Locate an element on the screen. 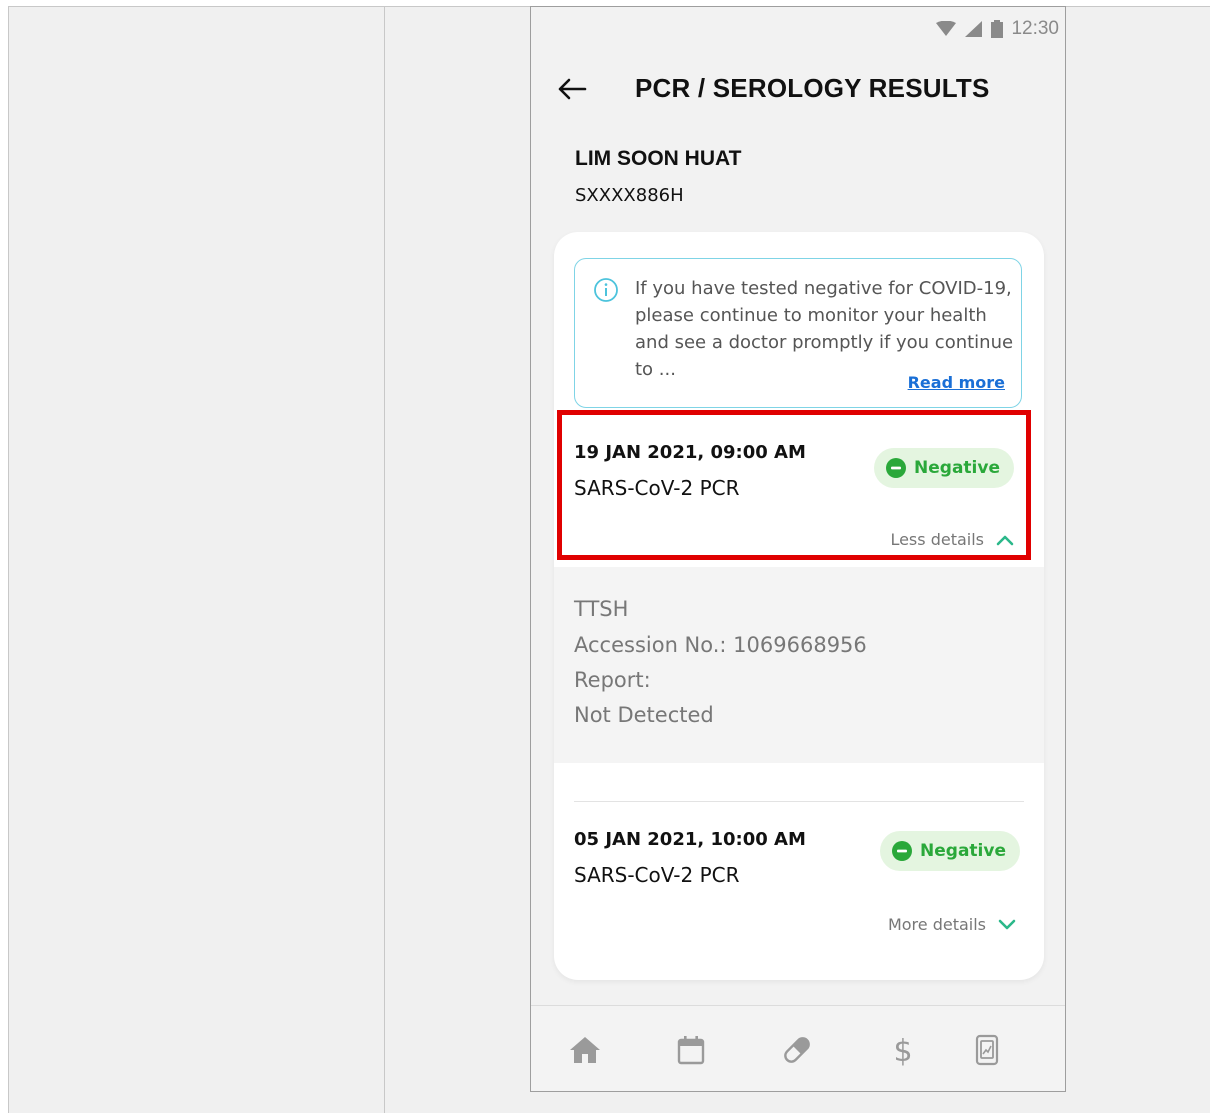 This screenshot has width=1210, height=1113. calendar-icon is located at coordinates (691, 1050).